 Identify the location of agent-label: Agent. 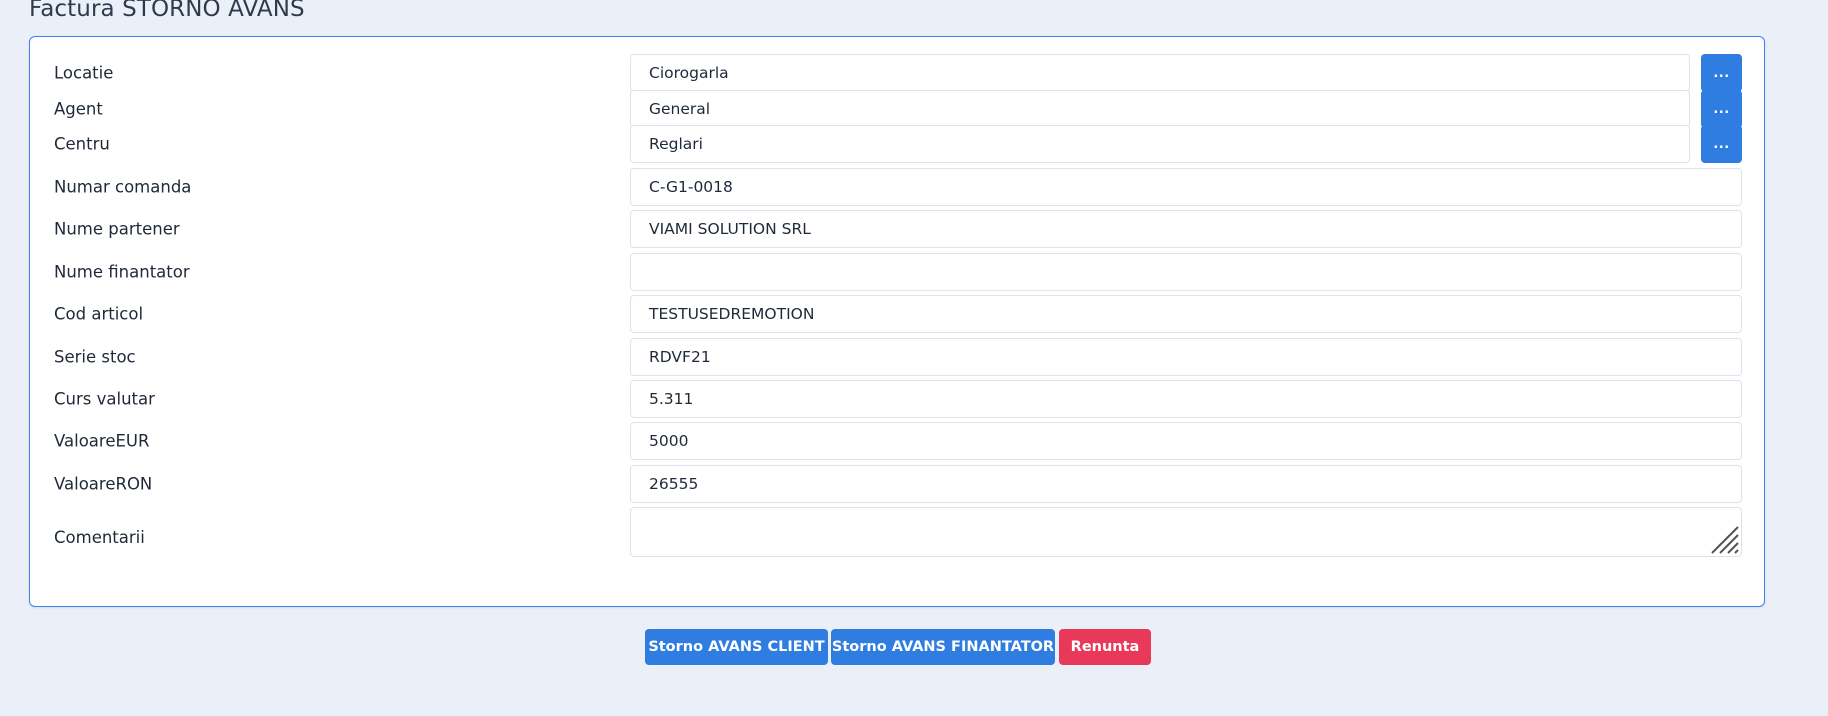
(78, 109).